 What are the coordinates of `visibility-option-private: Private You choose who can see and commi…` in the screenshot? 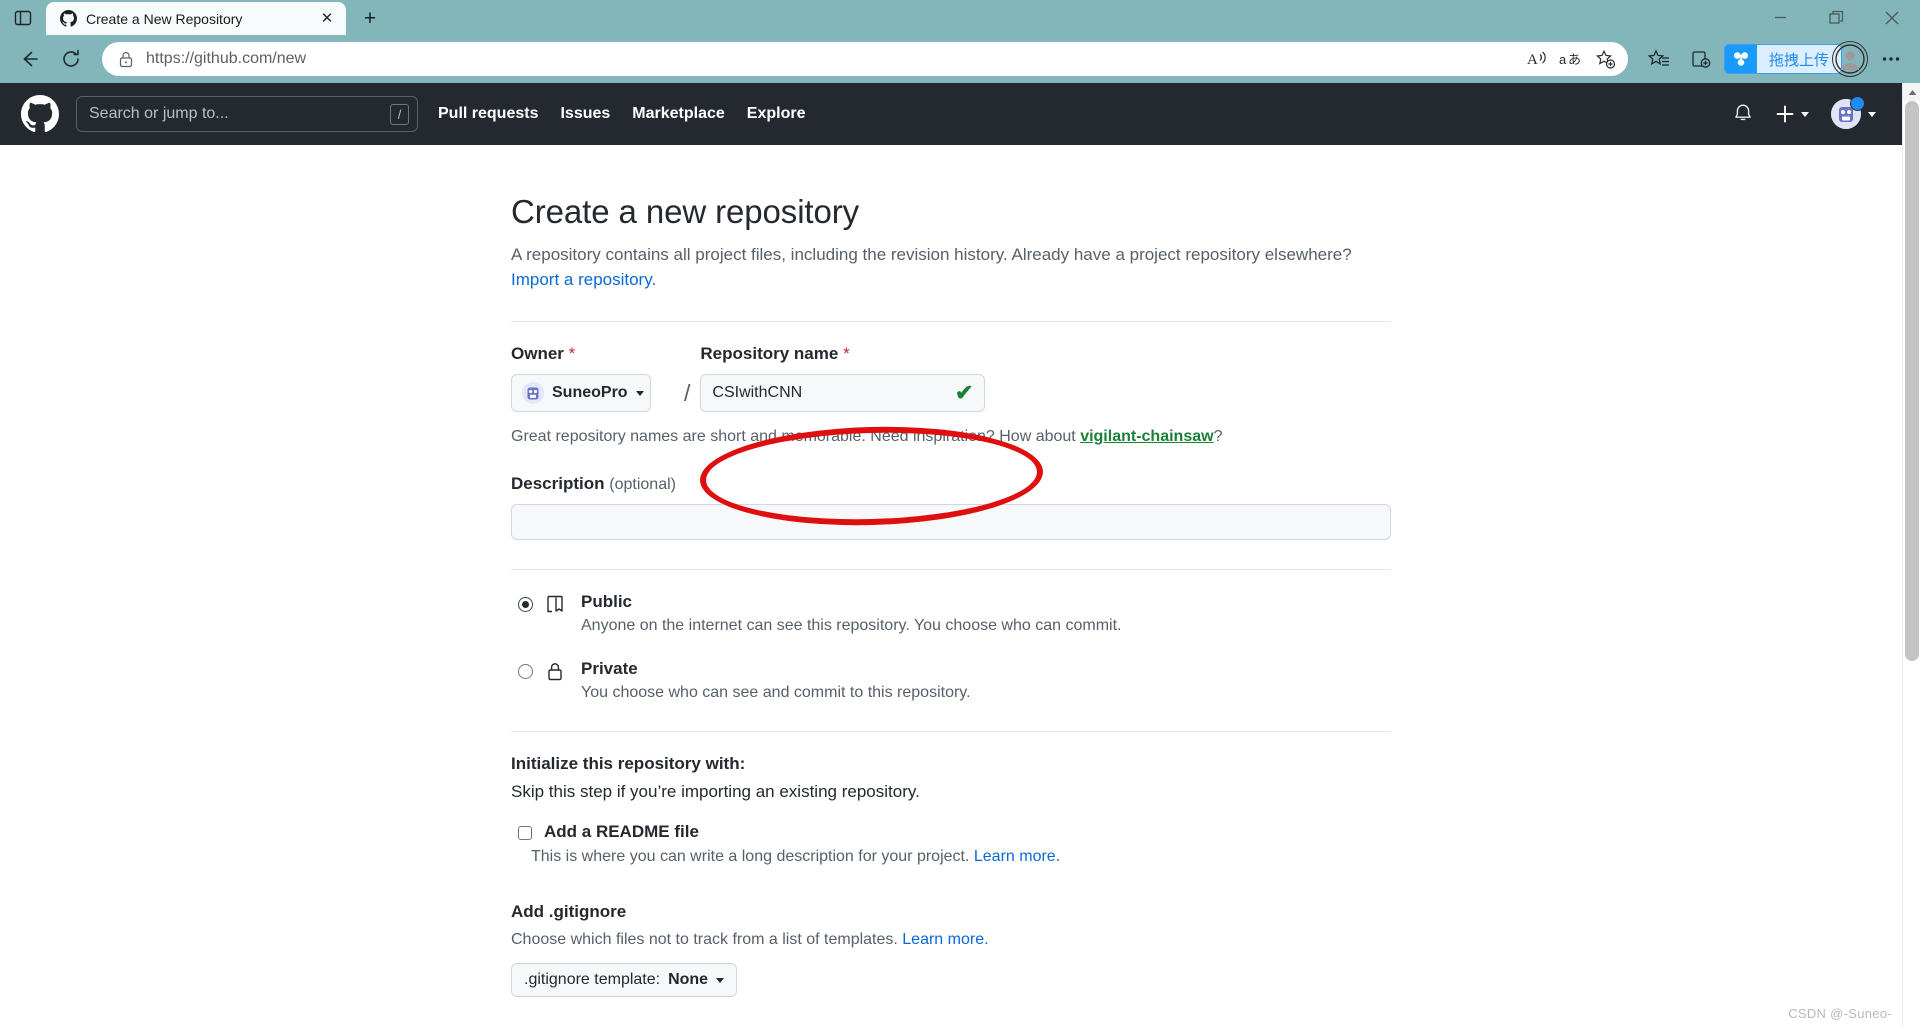 It's located at (951, 680).